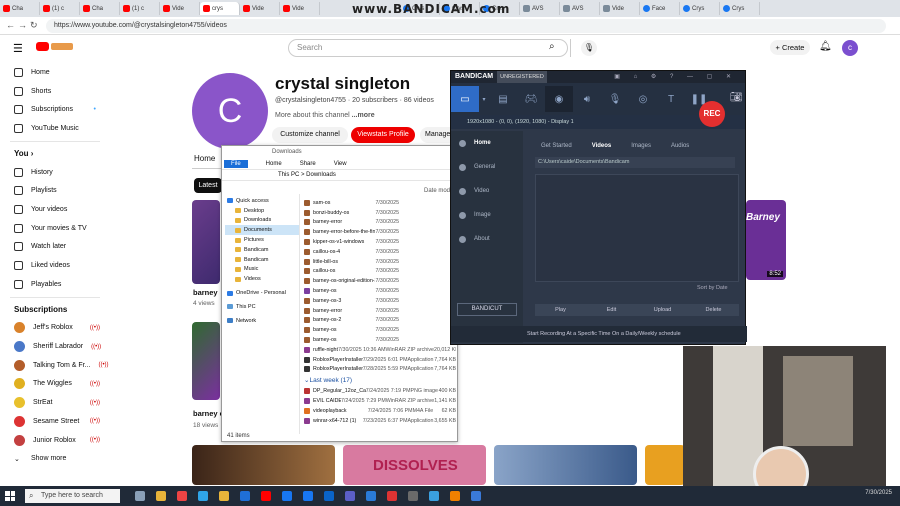 Image resolution: width=900 pixels, height=506 pixels. What do you see at coordinates (680, 146) in the screenshot?
I see `bandicam-tab: Audios` at bounding box center [680, 146].